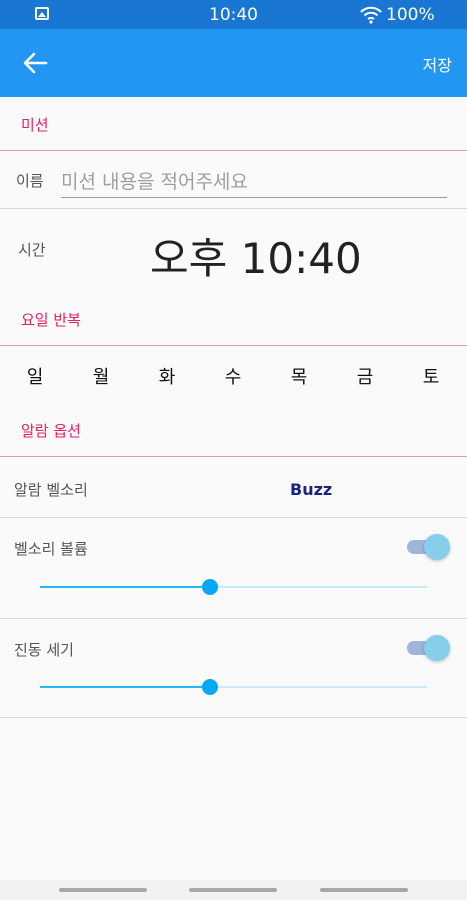  I want to click on alarm-options-header-label: 알람 옵션, so click(51, 431).